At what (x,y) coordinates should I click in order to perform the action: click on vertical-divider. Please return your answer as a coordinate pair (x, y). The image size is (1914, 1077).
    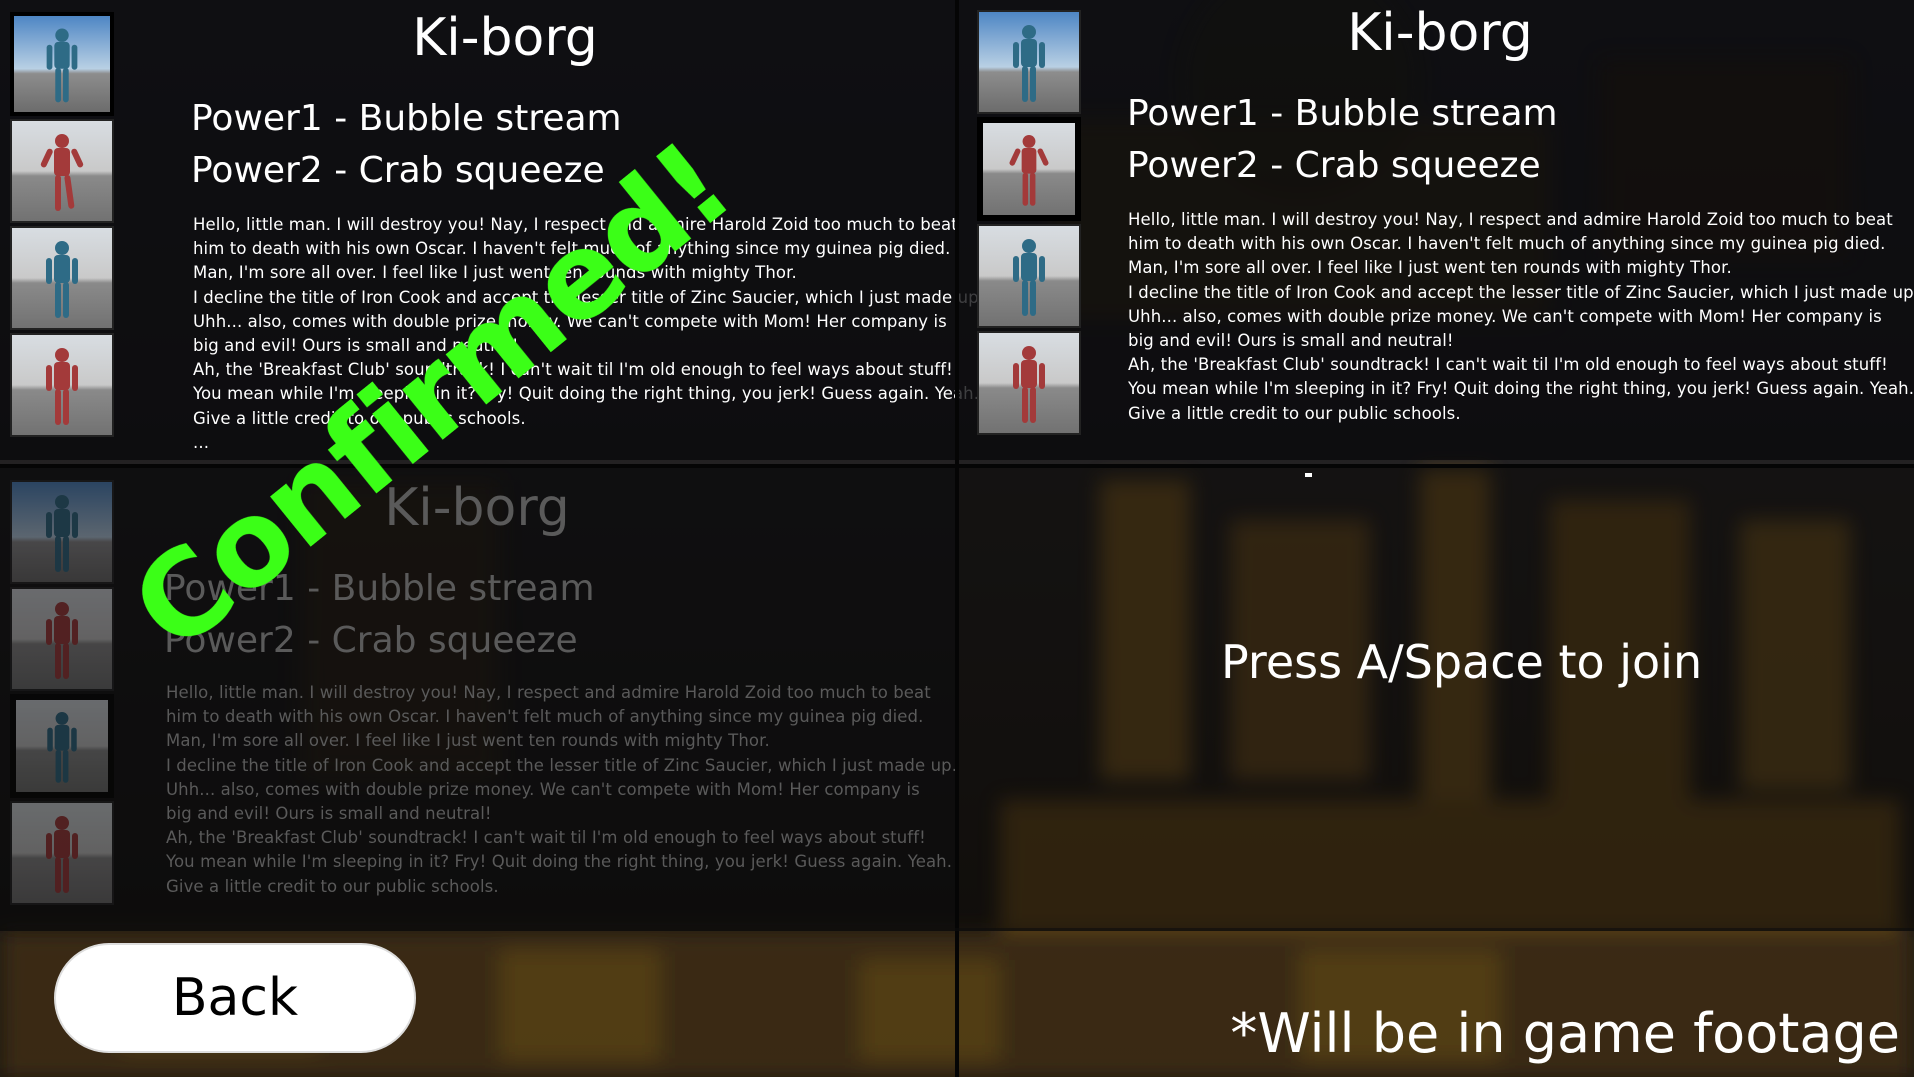
    Looking at the image, I should click on (957, 538).